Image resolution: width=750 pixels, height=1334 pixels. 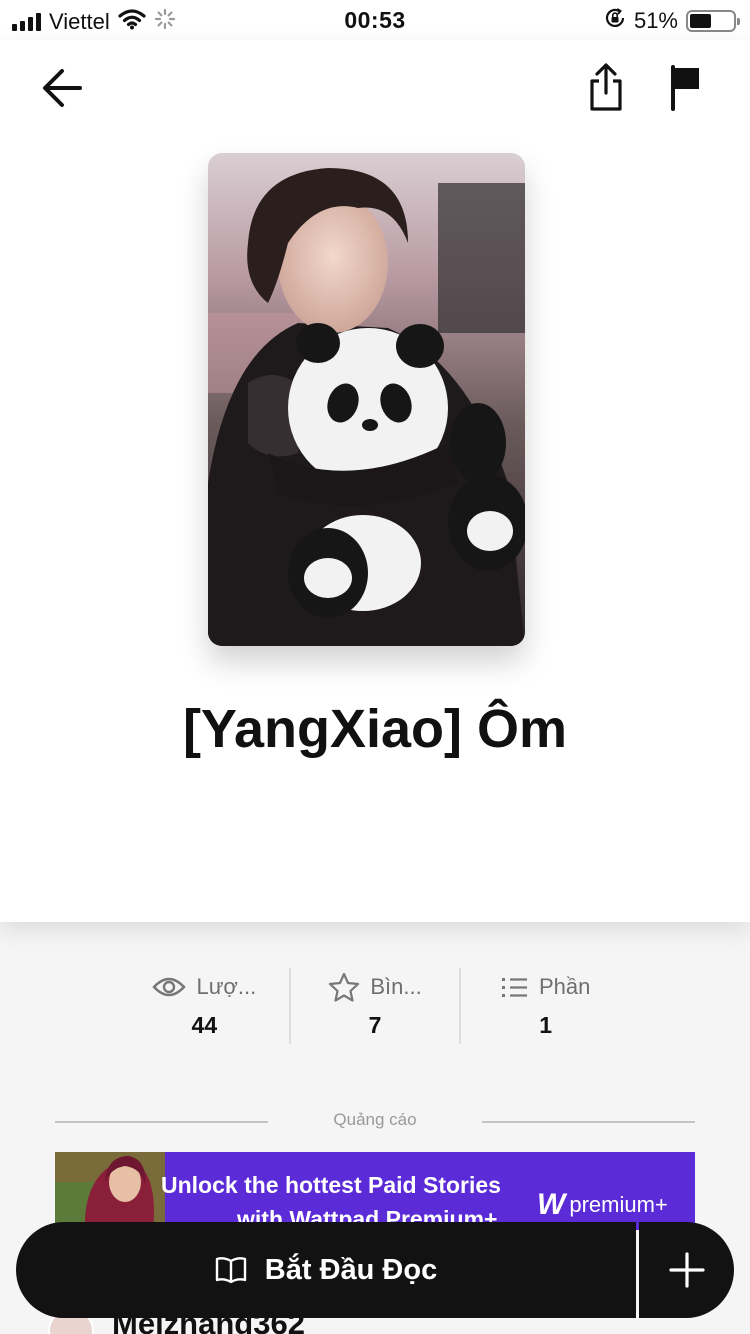 I want to click on stat-parts: Phần 1, so click(x=544, y=1006).